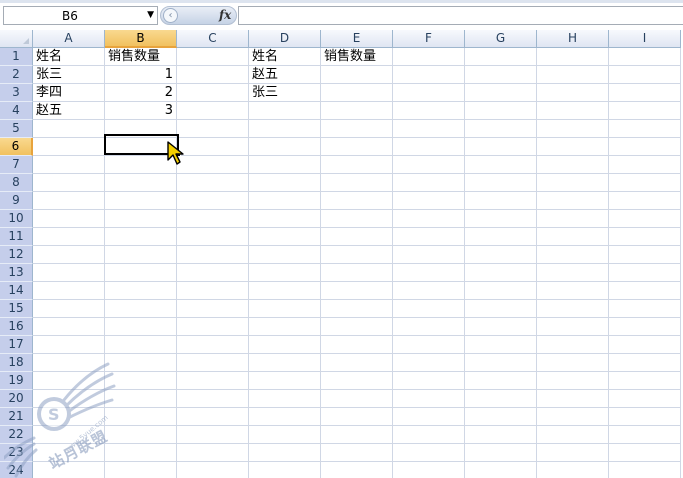 The height and width of the screenshot is (478, 683). What do you see at coordinates (357, 363) in the screenshot?
I see `cell-e18` at bounding box center [357, 363].